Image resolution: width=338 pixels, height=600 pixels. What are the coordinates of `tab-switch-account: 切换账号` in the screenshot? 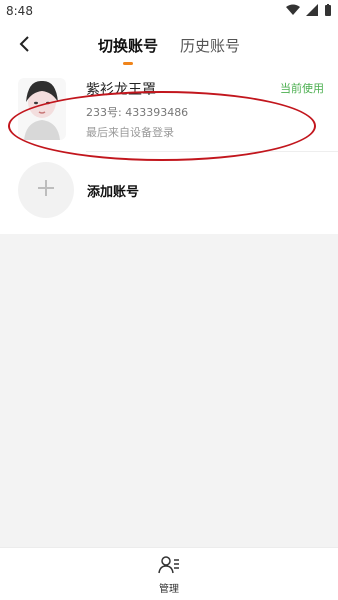 It's located at (128, 45).